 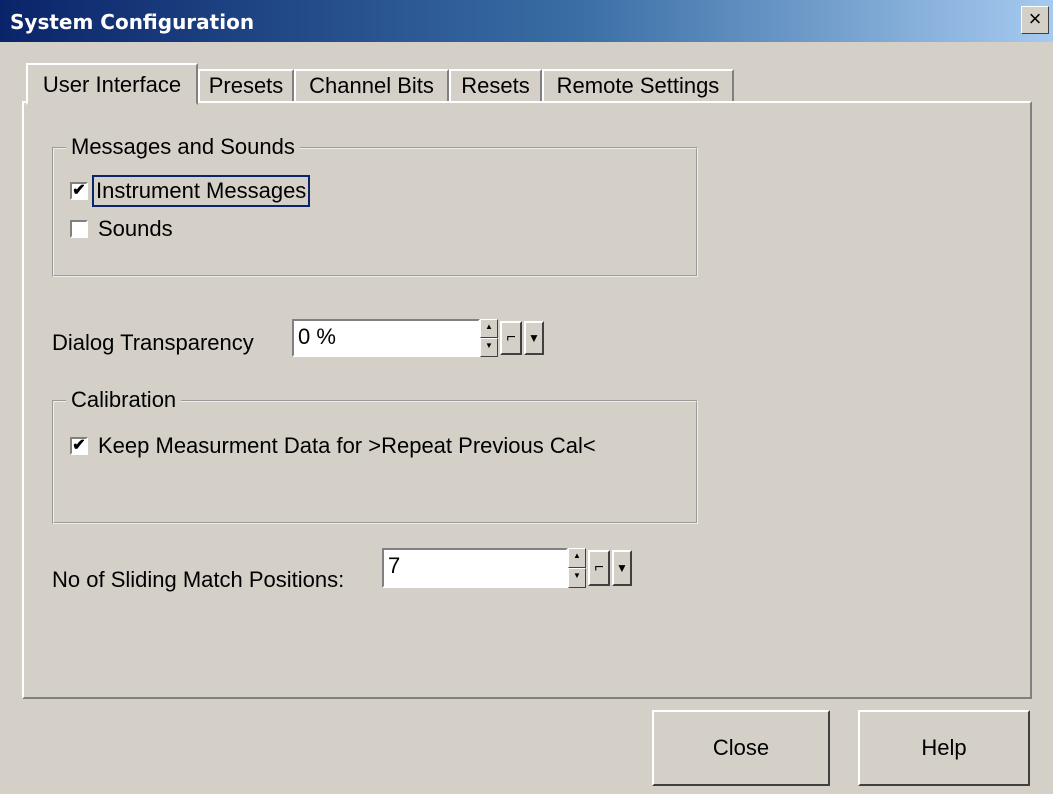 I want to click on tab-remote-settings: Remote Settings, so click(x=638, y=86).